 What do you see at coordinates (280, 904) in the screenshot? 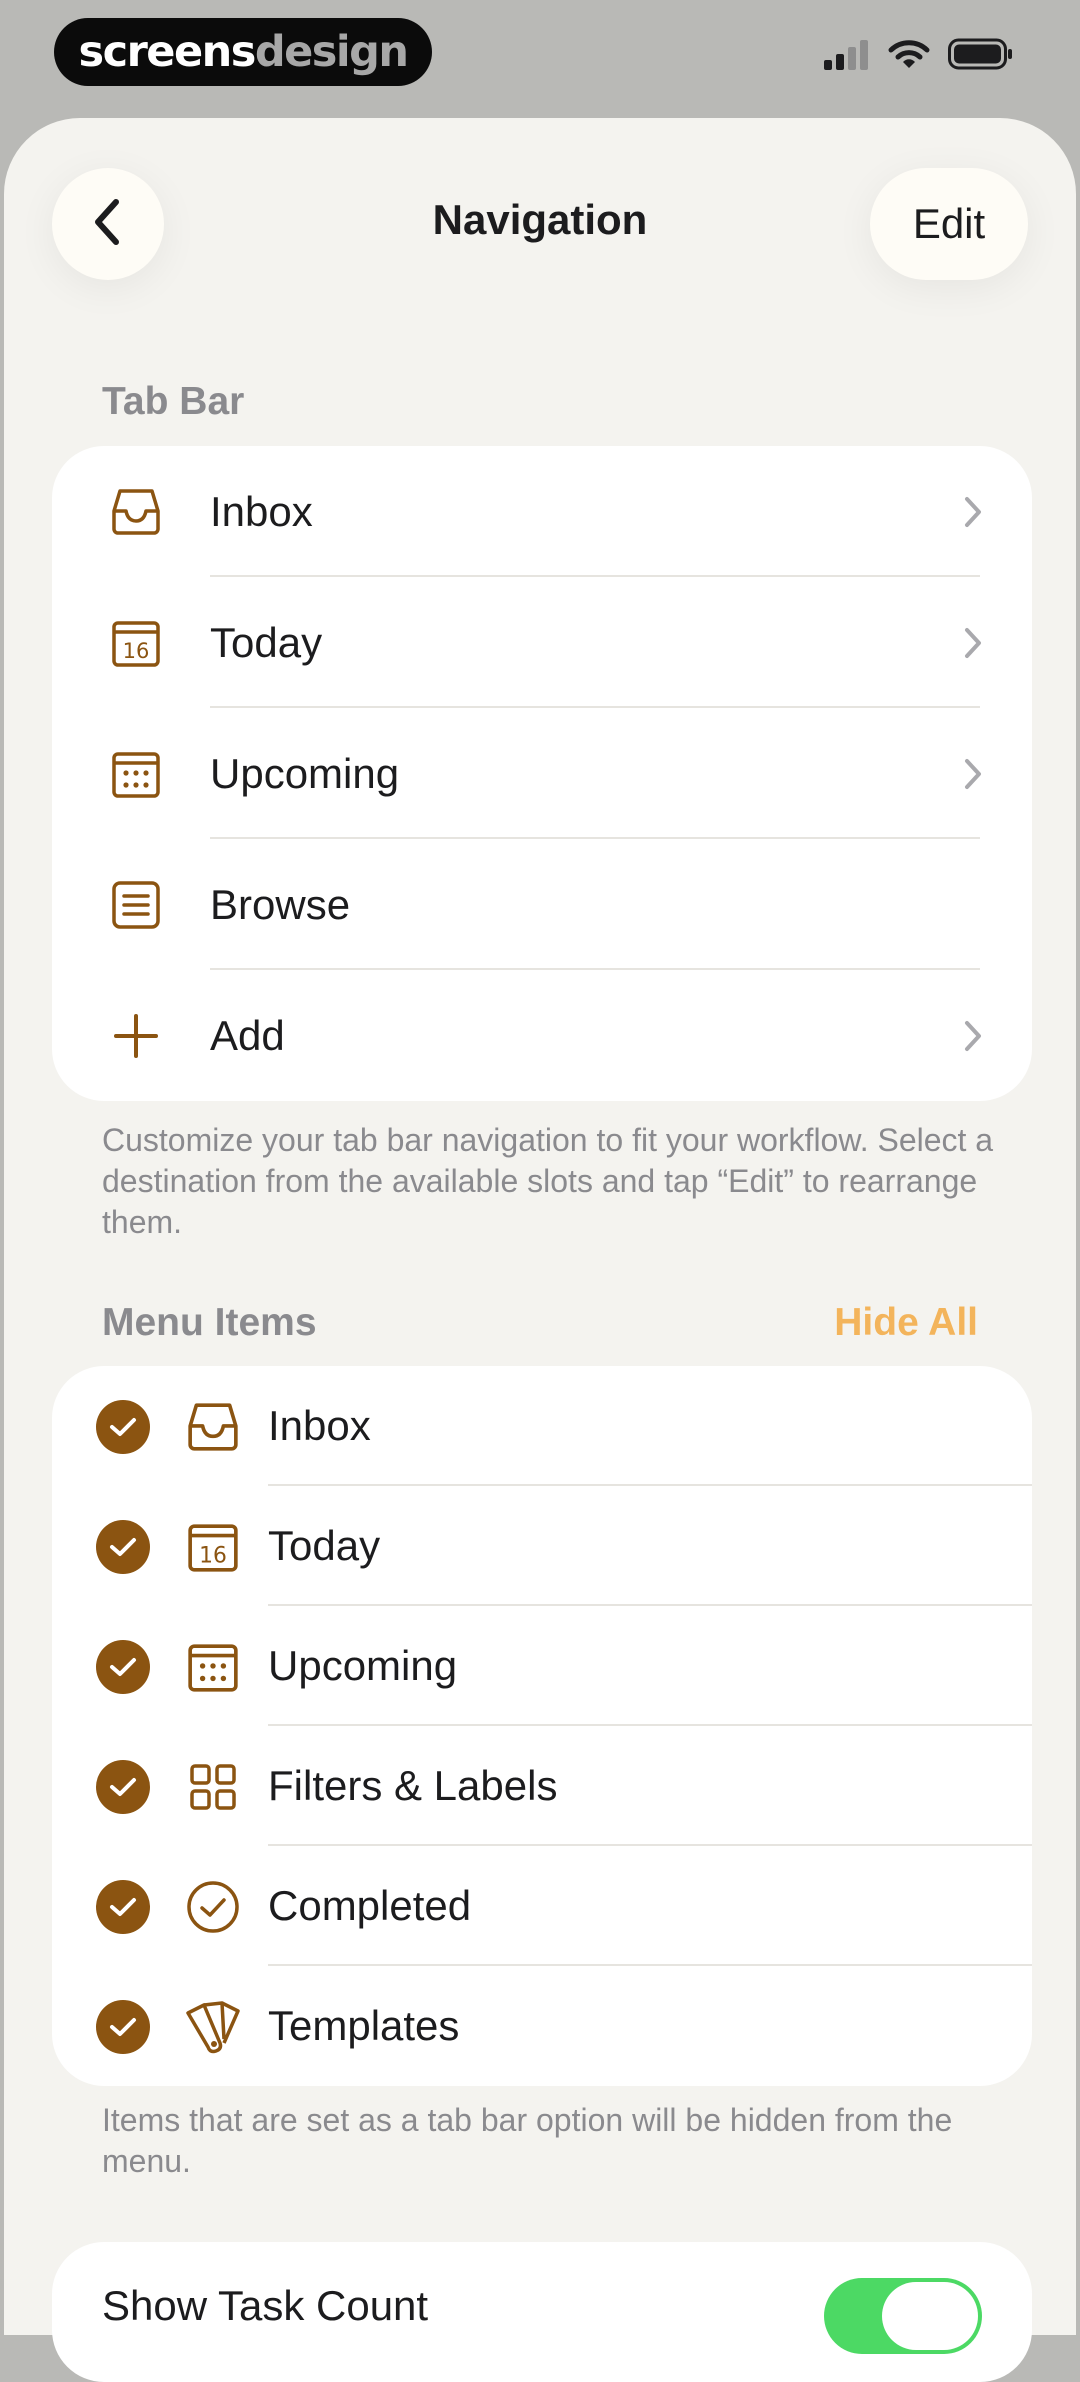
I see `tab-bar-item-label: Browse` at bounding box center [280, 904].